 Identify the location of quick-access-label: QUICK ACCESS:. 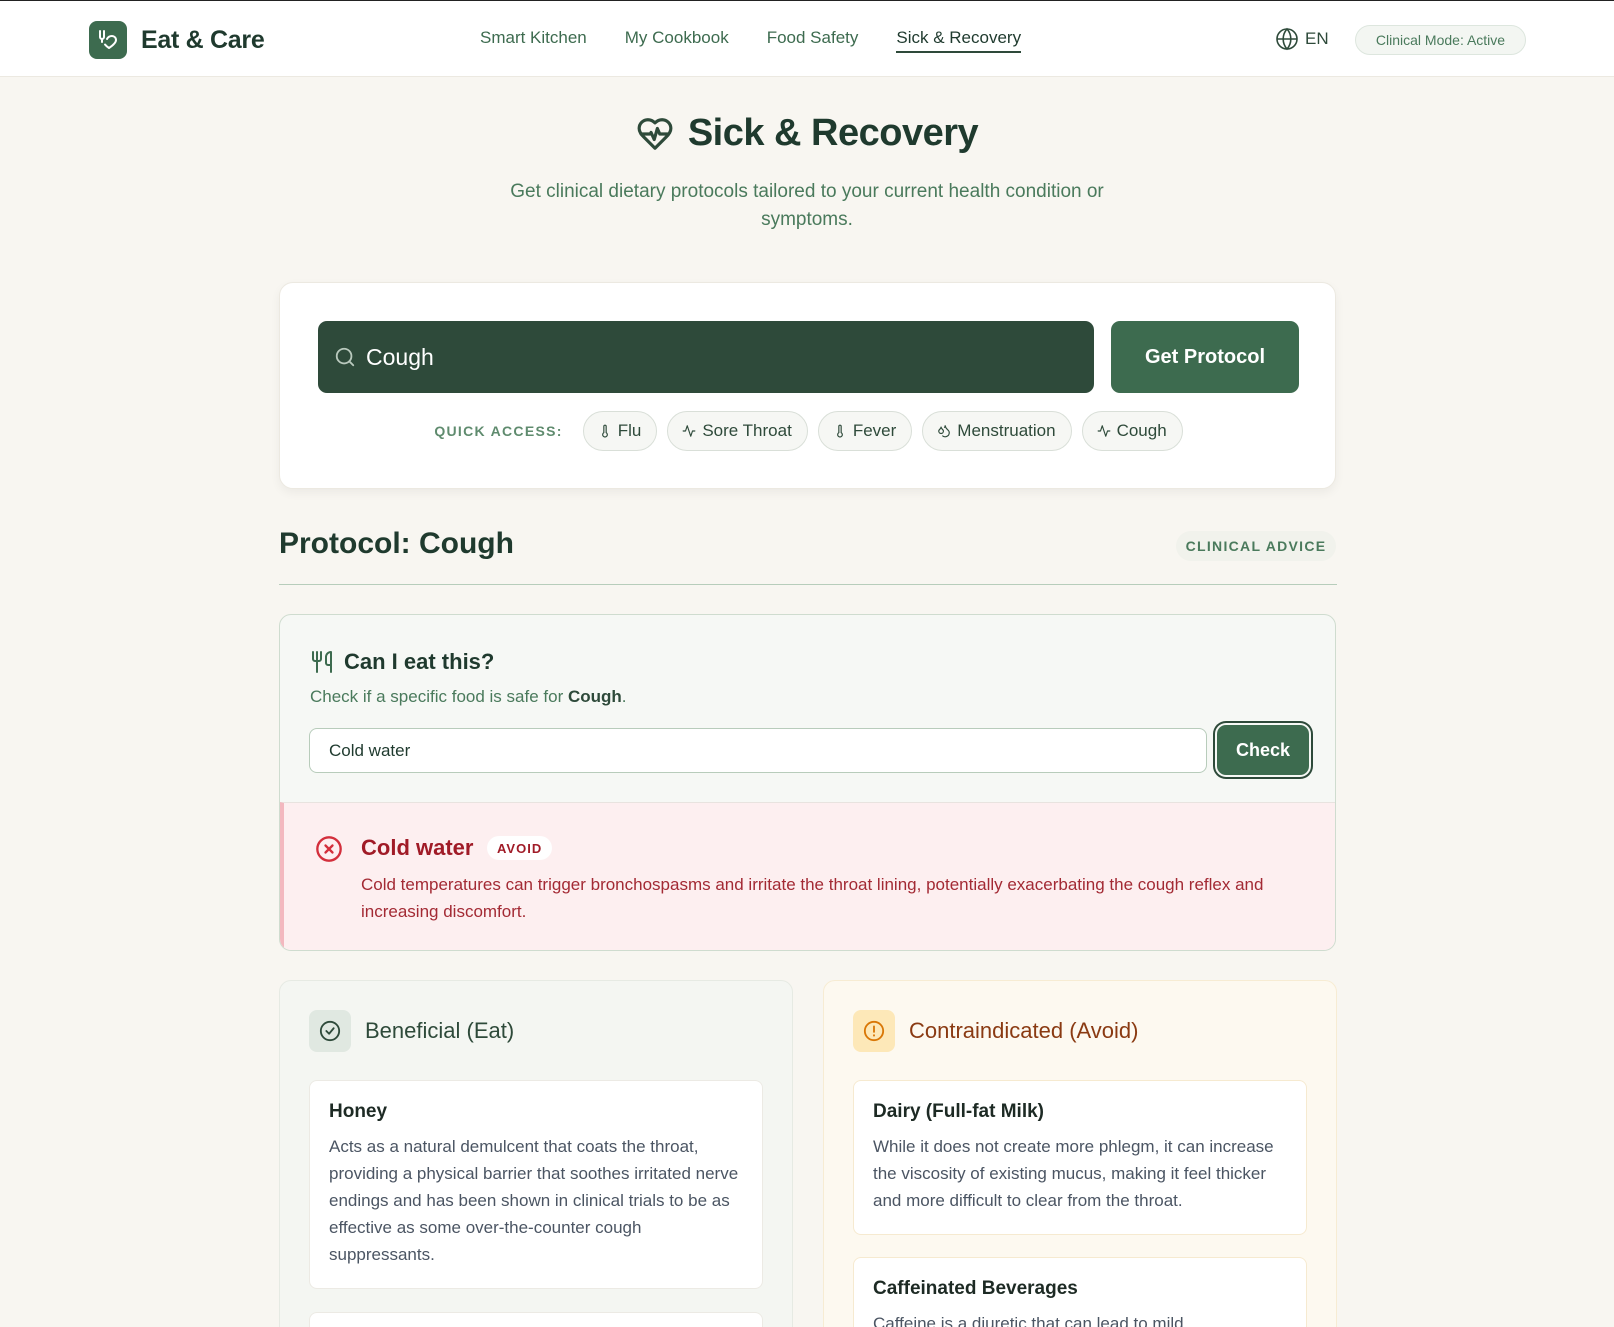
(498, 431).